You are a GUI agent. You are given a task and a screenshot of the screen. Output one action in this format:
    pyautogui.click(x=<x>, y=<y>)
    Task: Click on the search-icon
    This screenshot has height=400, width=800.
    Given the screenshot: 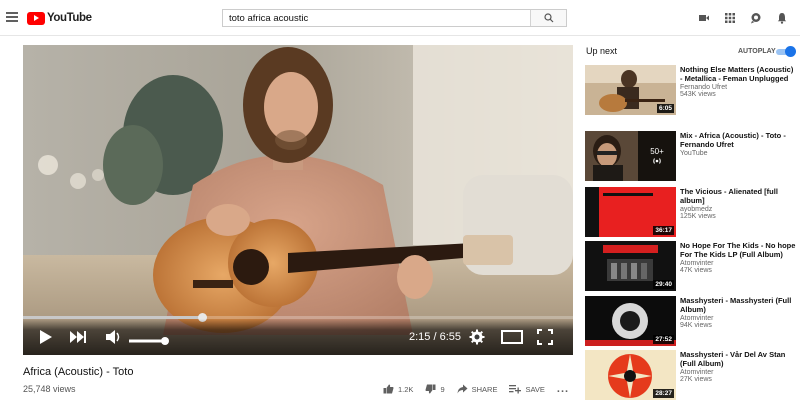 What is the action you would take?
    pyautogui.click(x=548, y=18)
    